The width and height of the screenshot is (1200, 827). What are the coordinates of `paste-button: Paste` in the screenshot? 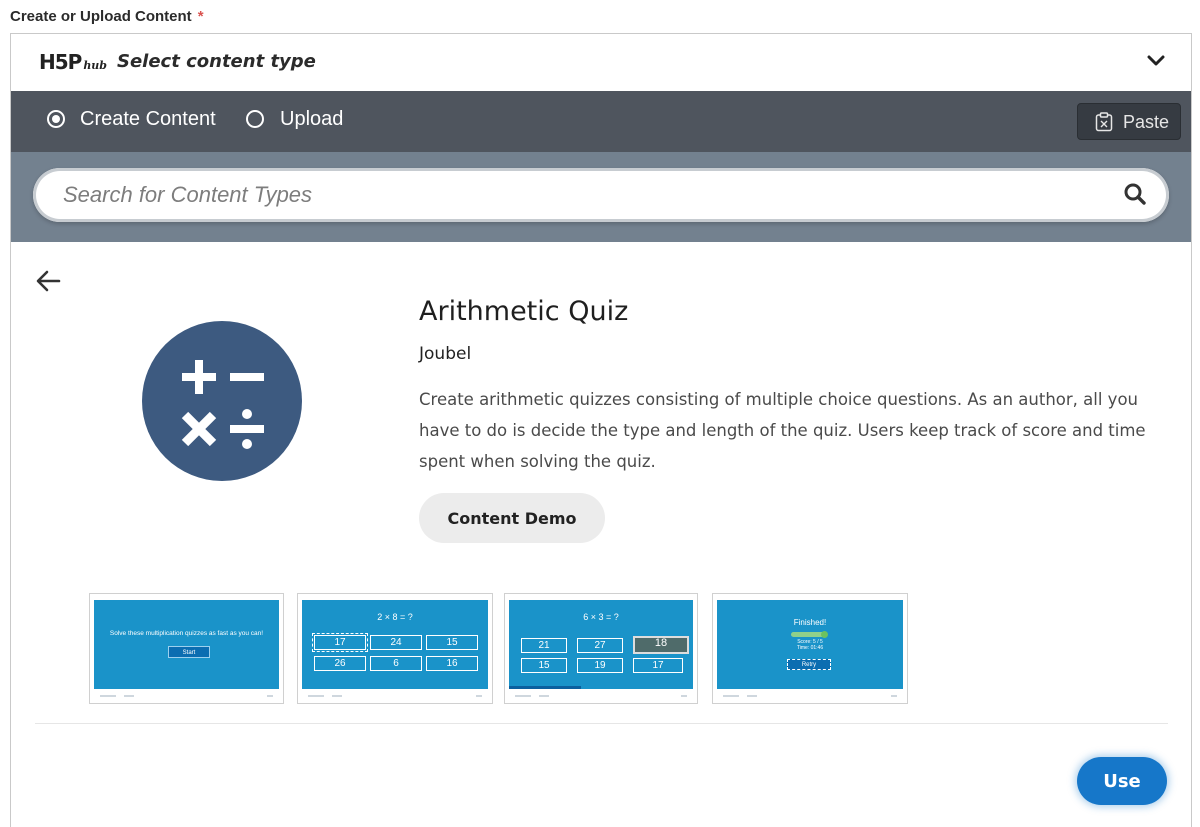 It's located at (1129, 121).